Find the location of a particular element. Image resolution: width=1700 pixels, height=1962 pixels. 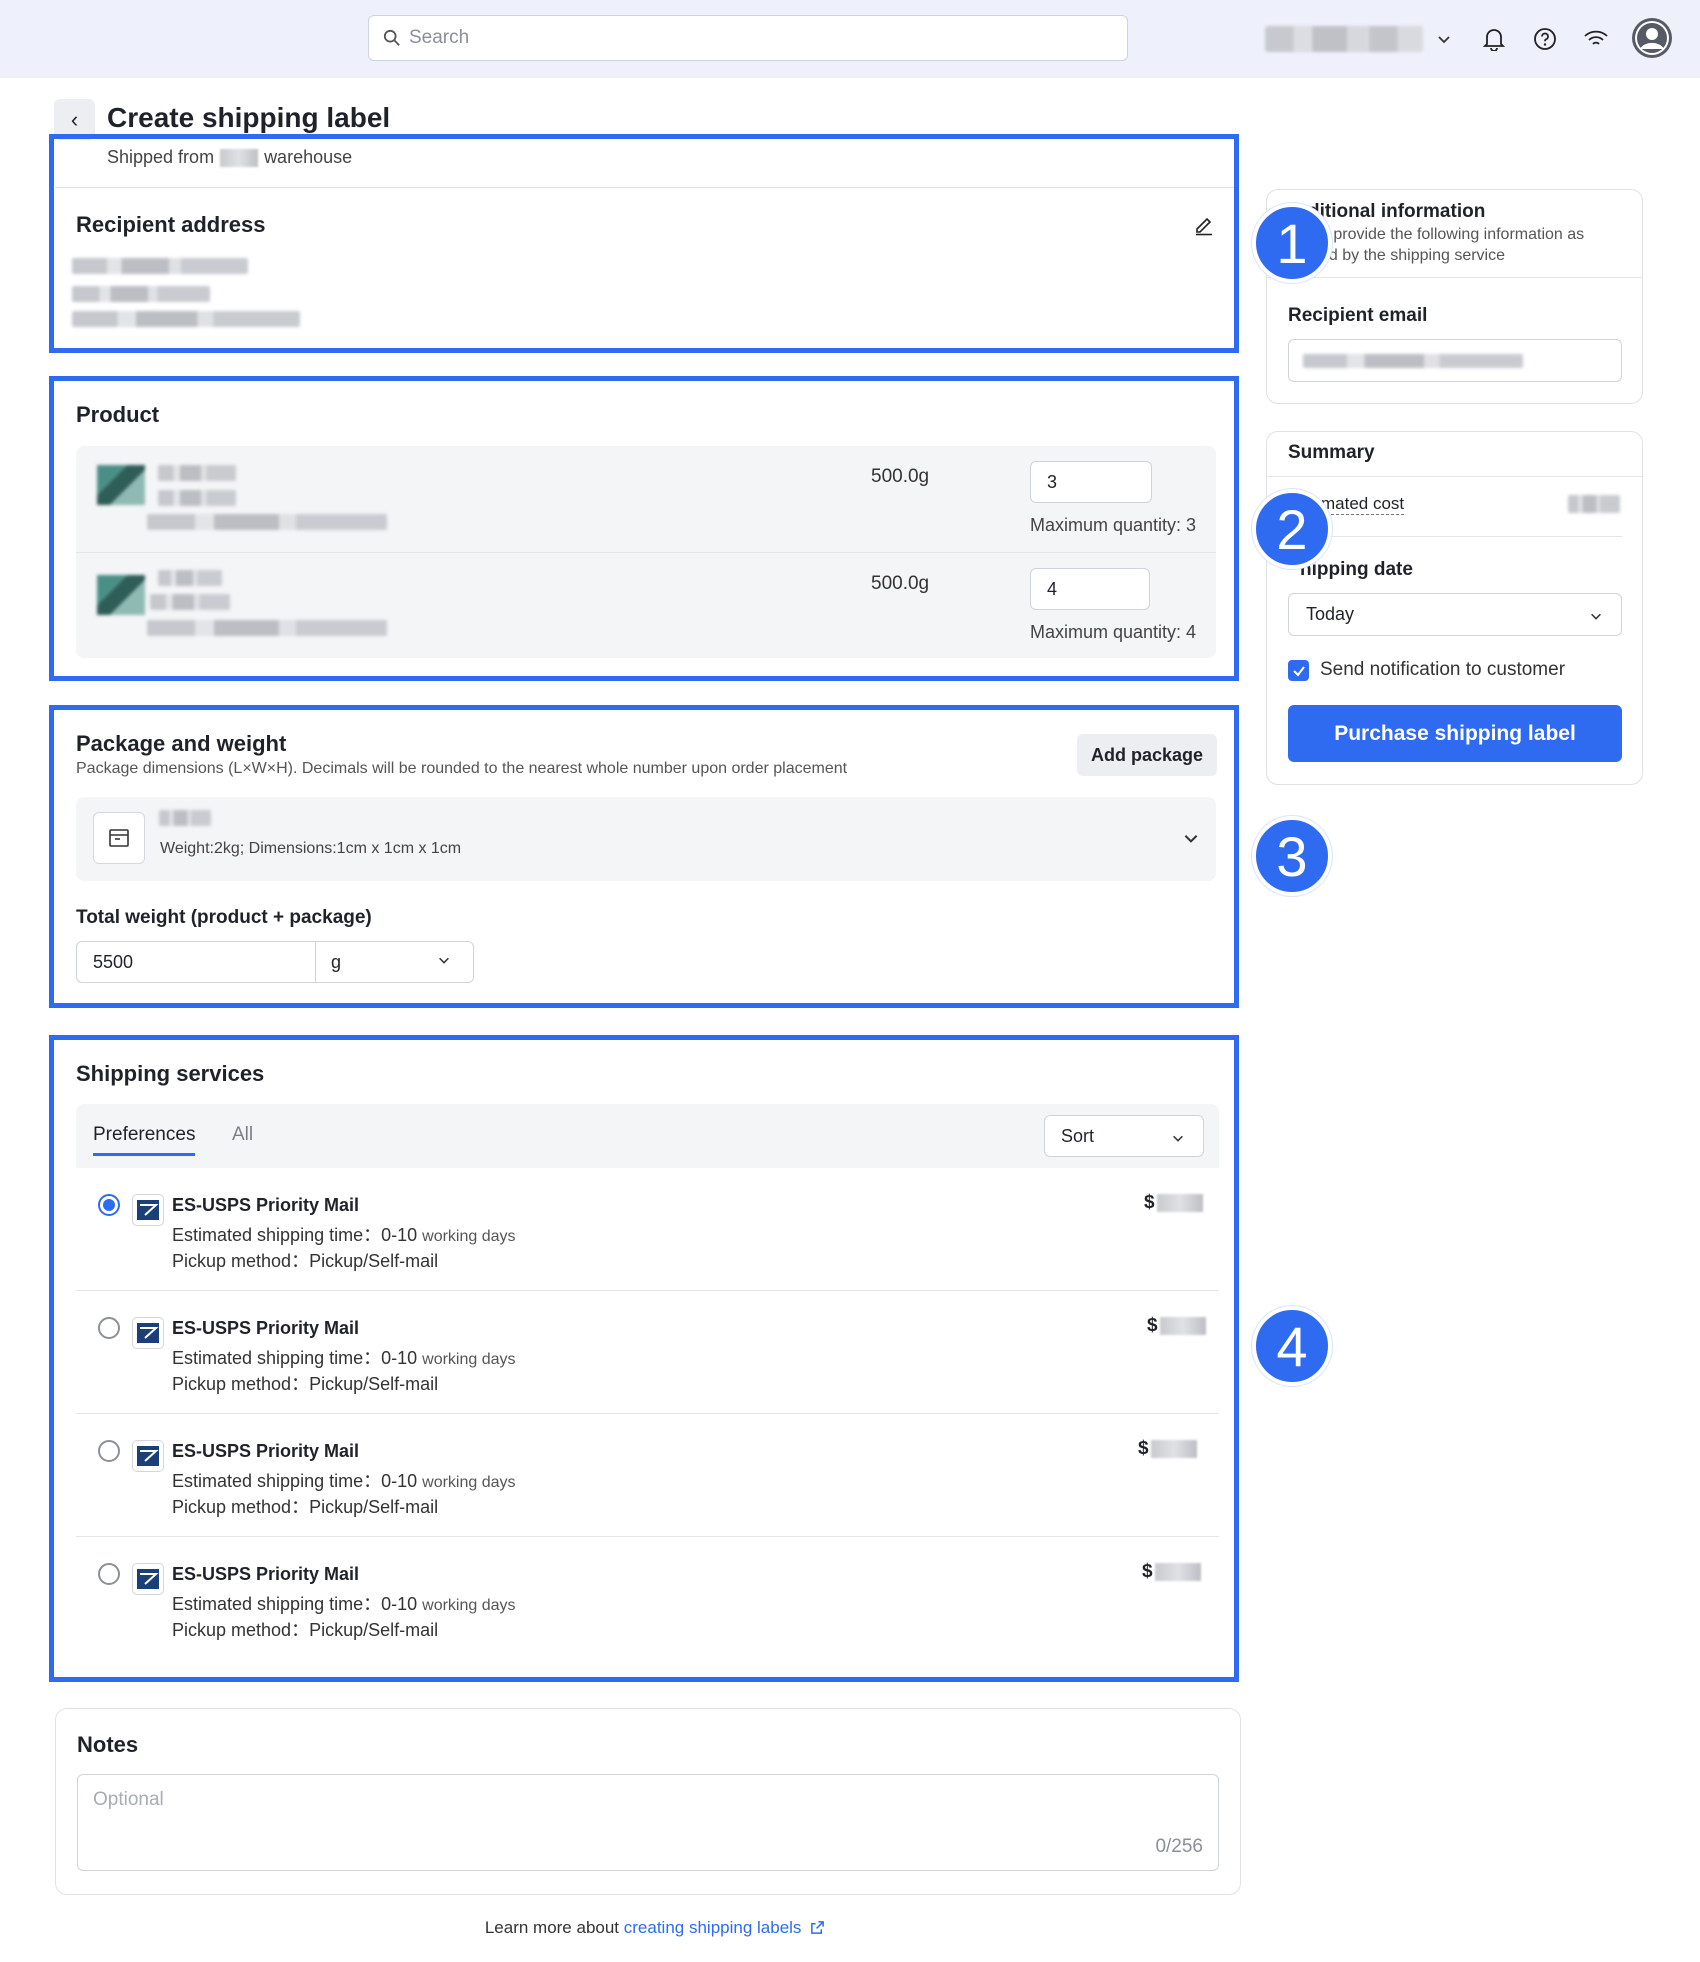

notify-checkbox is located at coordinates (1298, 670).